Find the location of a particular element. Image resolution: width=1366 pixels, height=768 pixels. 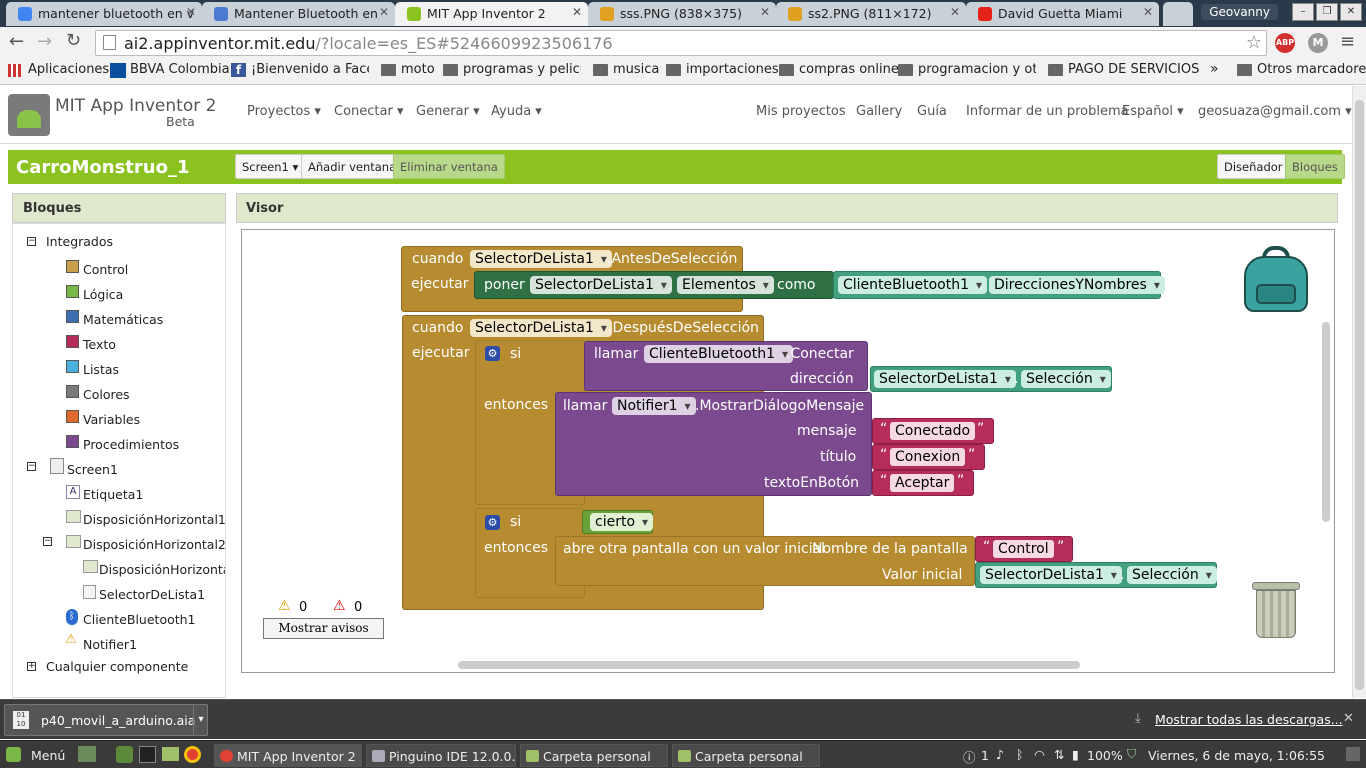

menu-help: Ayuda ▾ is located at coordinates (516, 111).